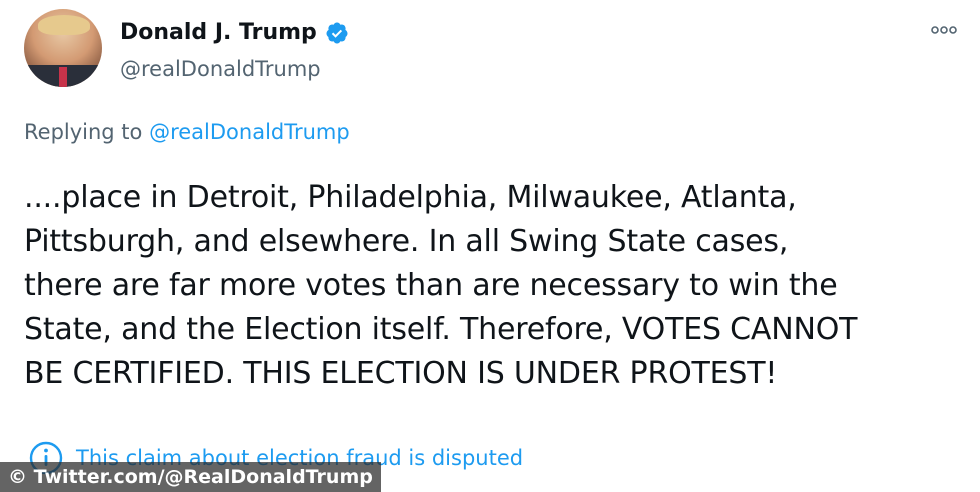 The height and width of the screenshot is (492, 980). I want to click on author-handle: @realDonaldTrump, so click(220, 69).